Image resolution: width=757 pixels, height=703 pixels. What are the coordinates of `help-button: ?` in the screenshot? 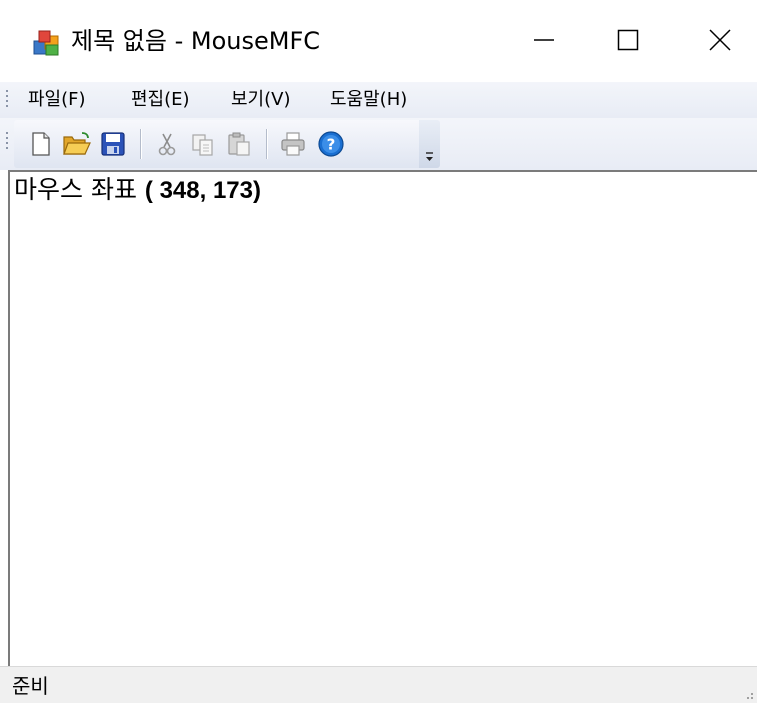 It's located at (331, 144).